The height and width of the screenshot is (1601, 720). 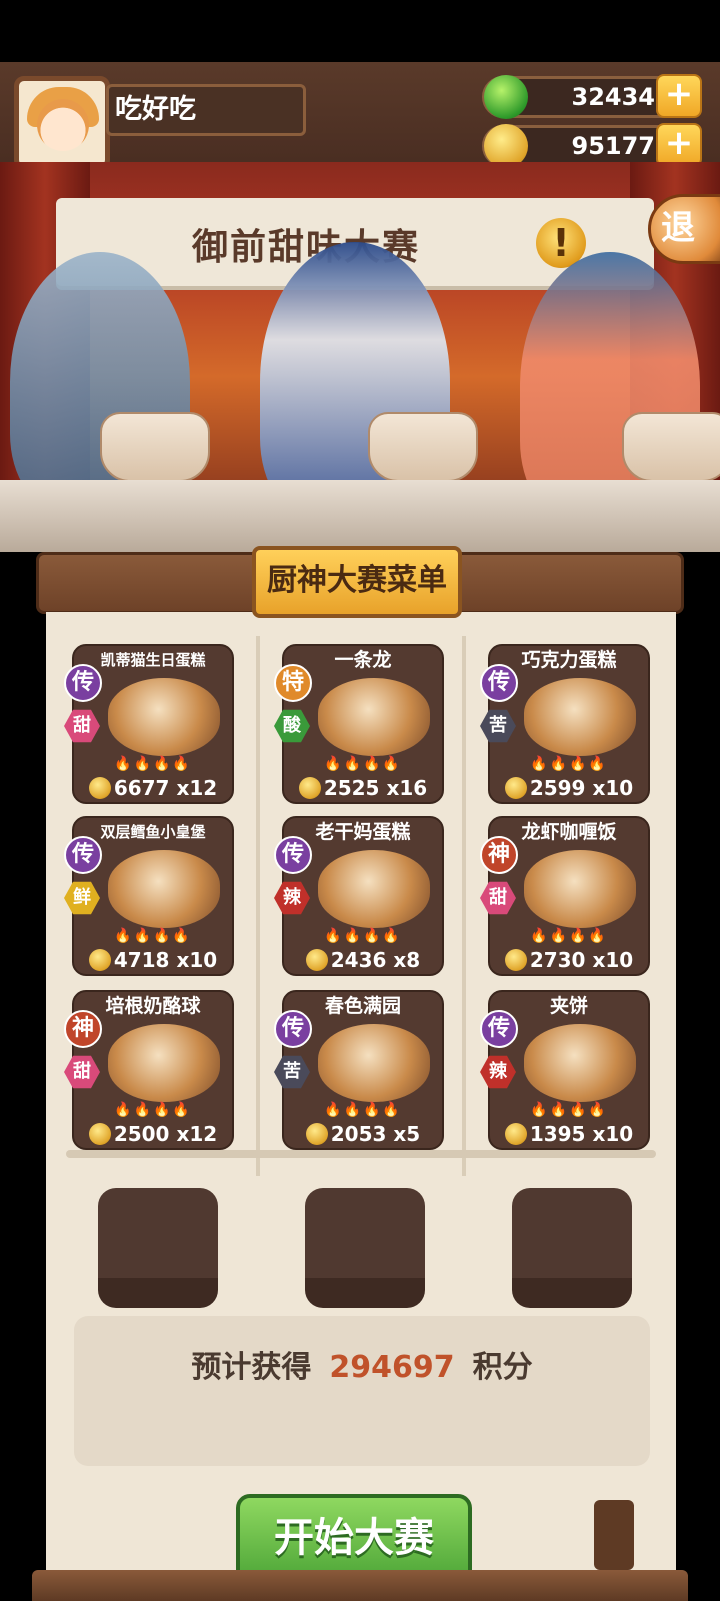 What do you see at coordinates (363, 832) in the screenshot?
I see `dish-name: 老干妈蛋糕` at bounding box center [363, 832].